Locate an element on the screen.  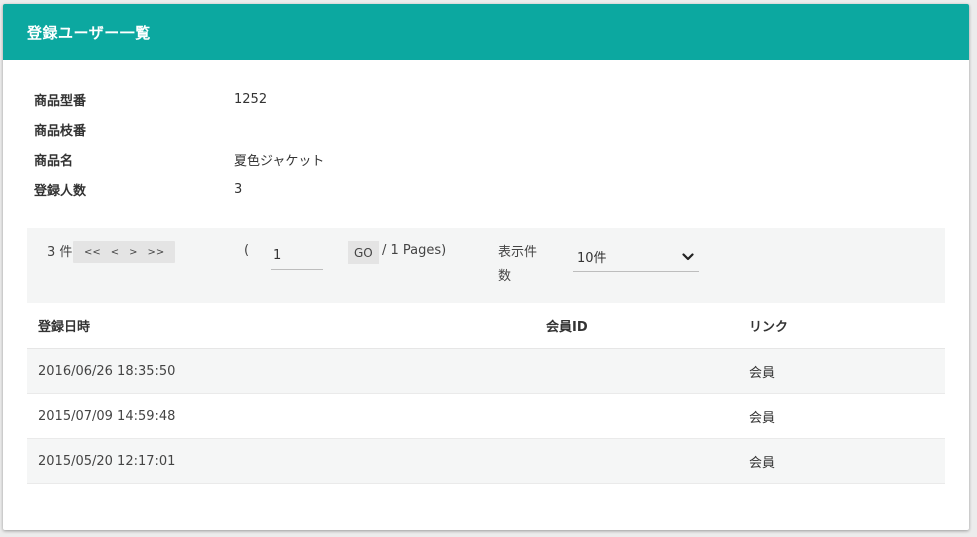
column-header-date: 登録日時 is located at coordinates (64, 327).